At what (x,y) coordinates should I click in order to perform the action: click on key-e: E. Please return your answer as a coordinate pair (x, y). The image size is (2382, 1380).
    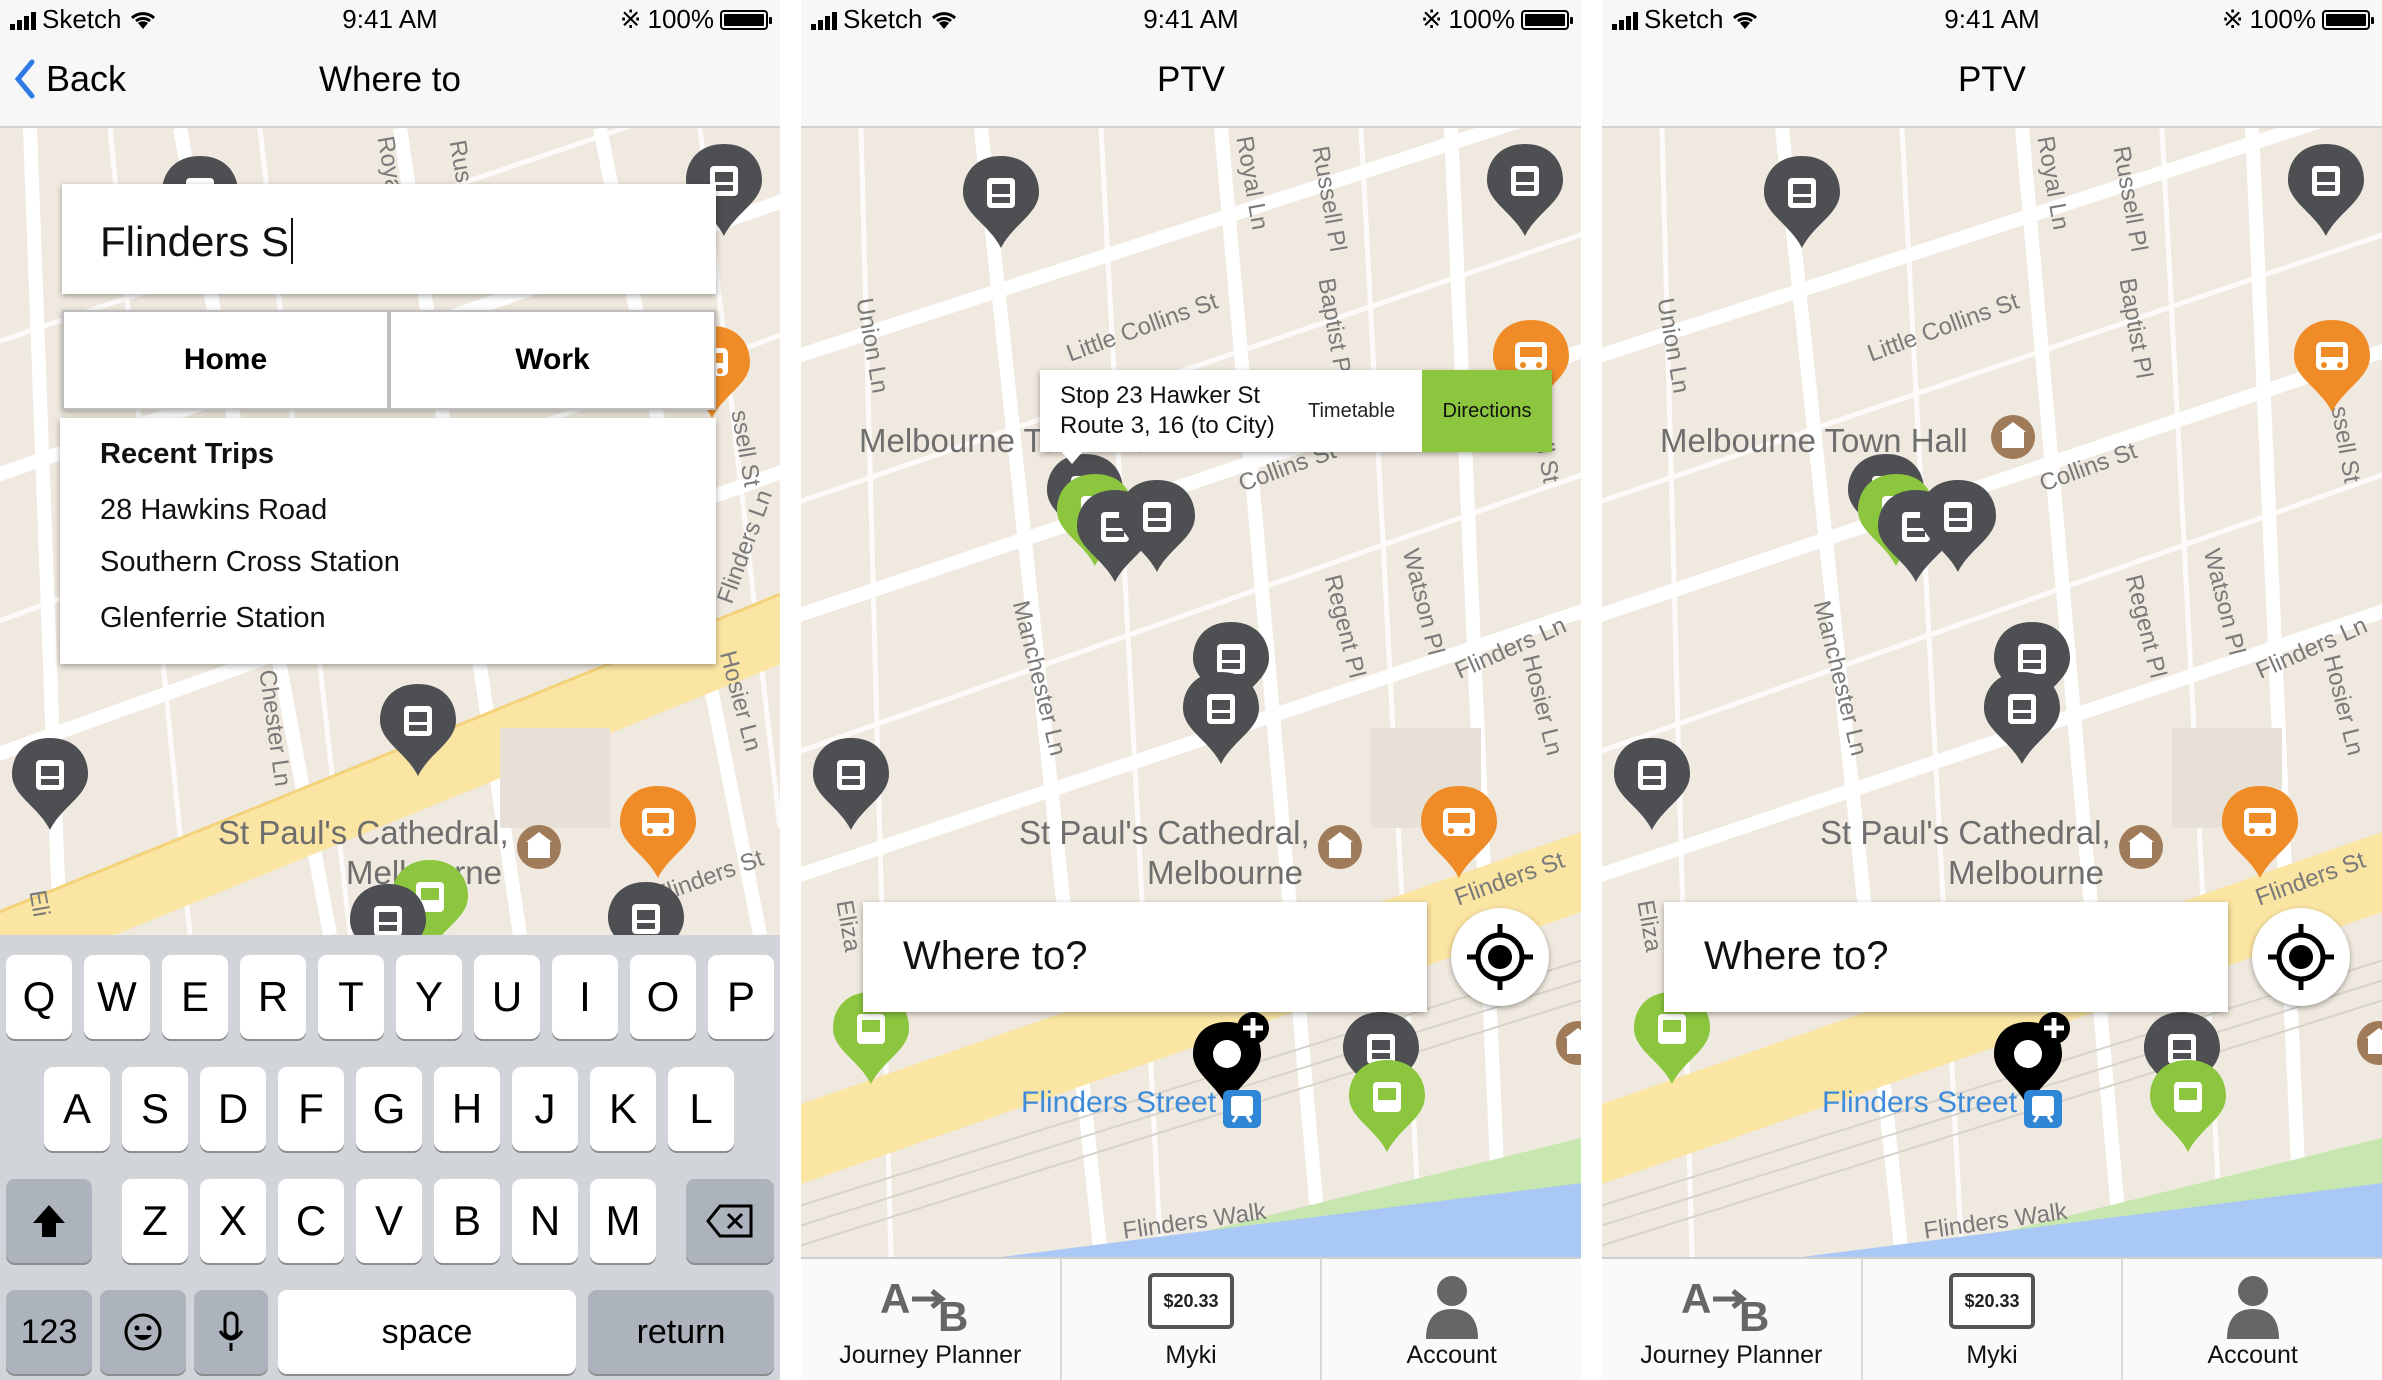
    Looking at the image, I should click on (195, 997).